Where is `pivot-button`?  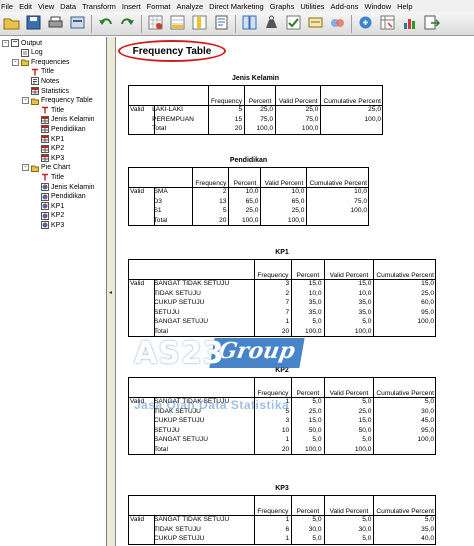 pivot-button is located at coordinates (387, 23).